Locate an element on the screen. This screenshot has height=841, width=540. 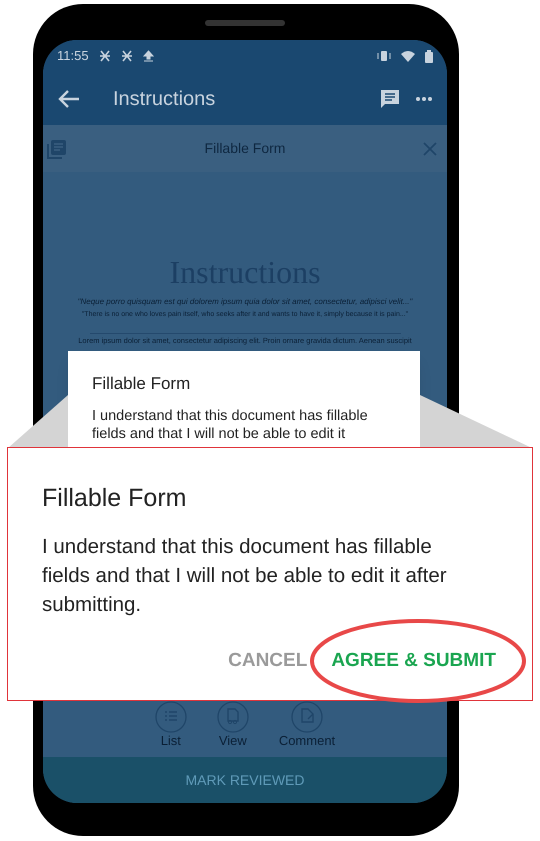
close-icon is located at coordinates (430, 149).